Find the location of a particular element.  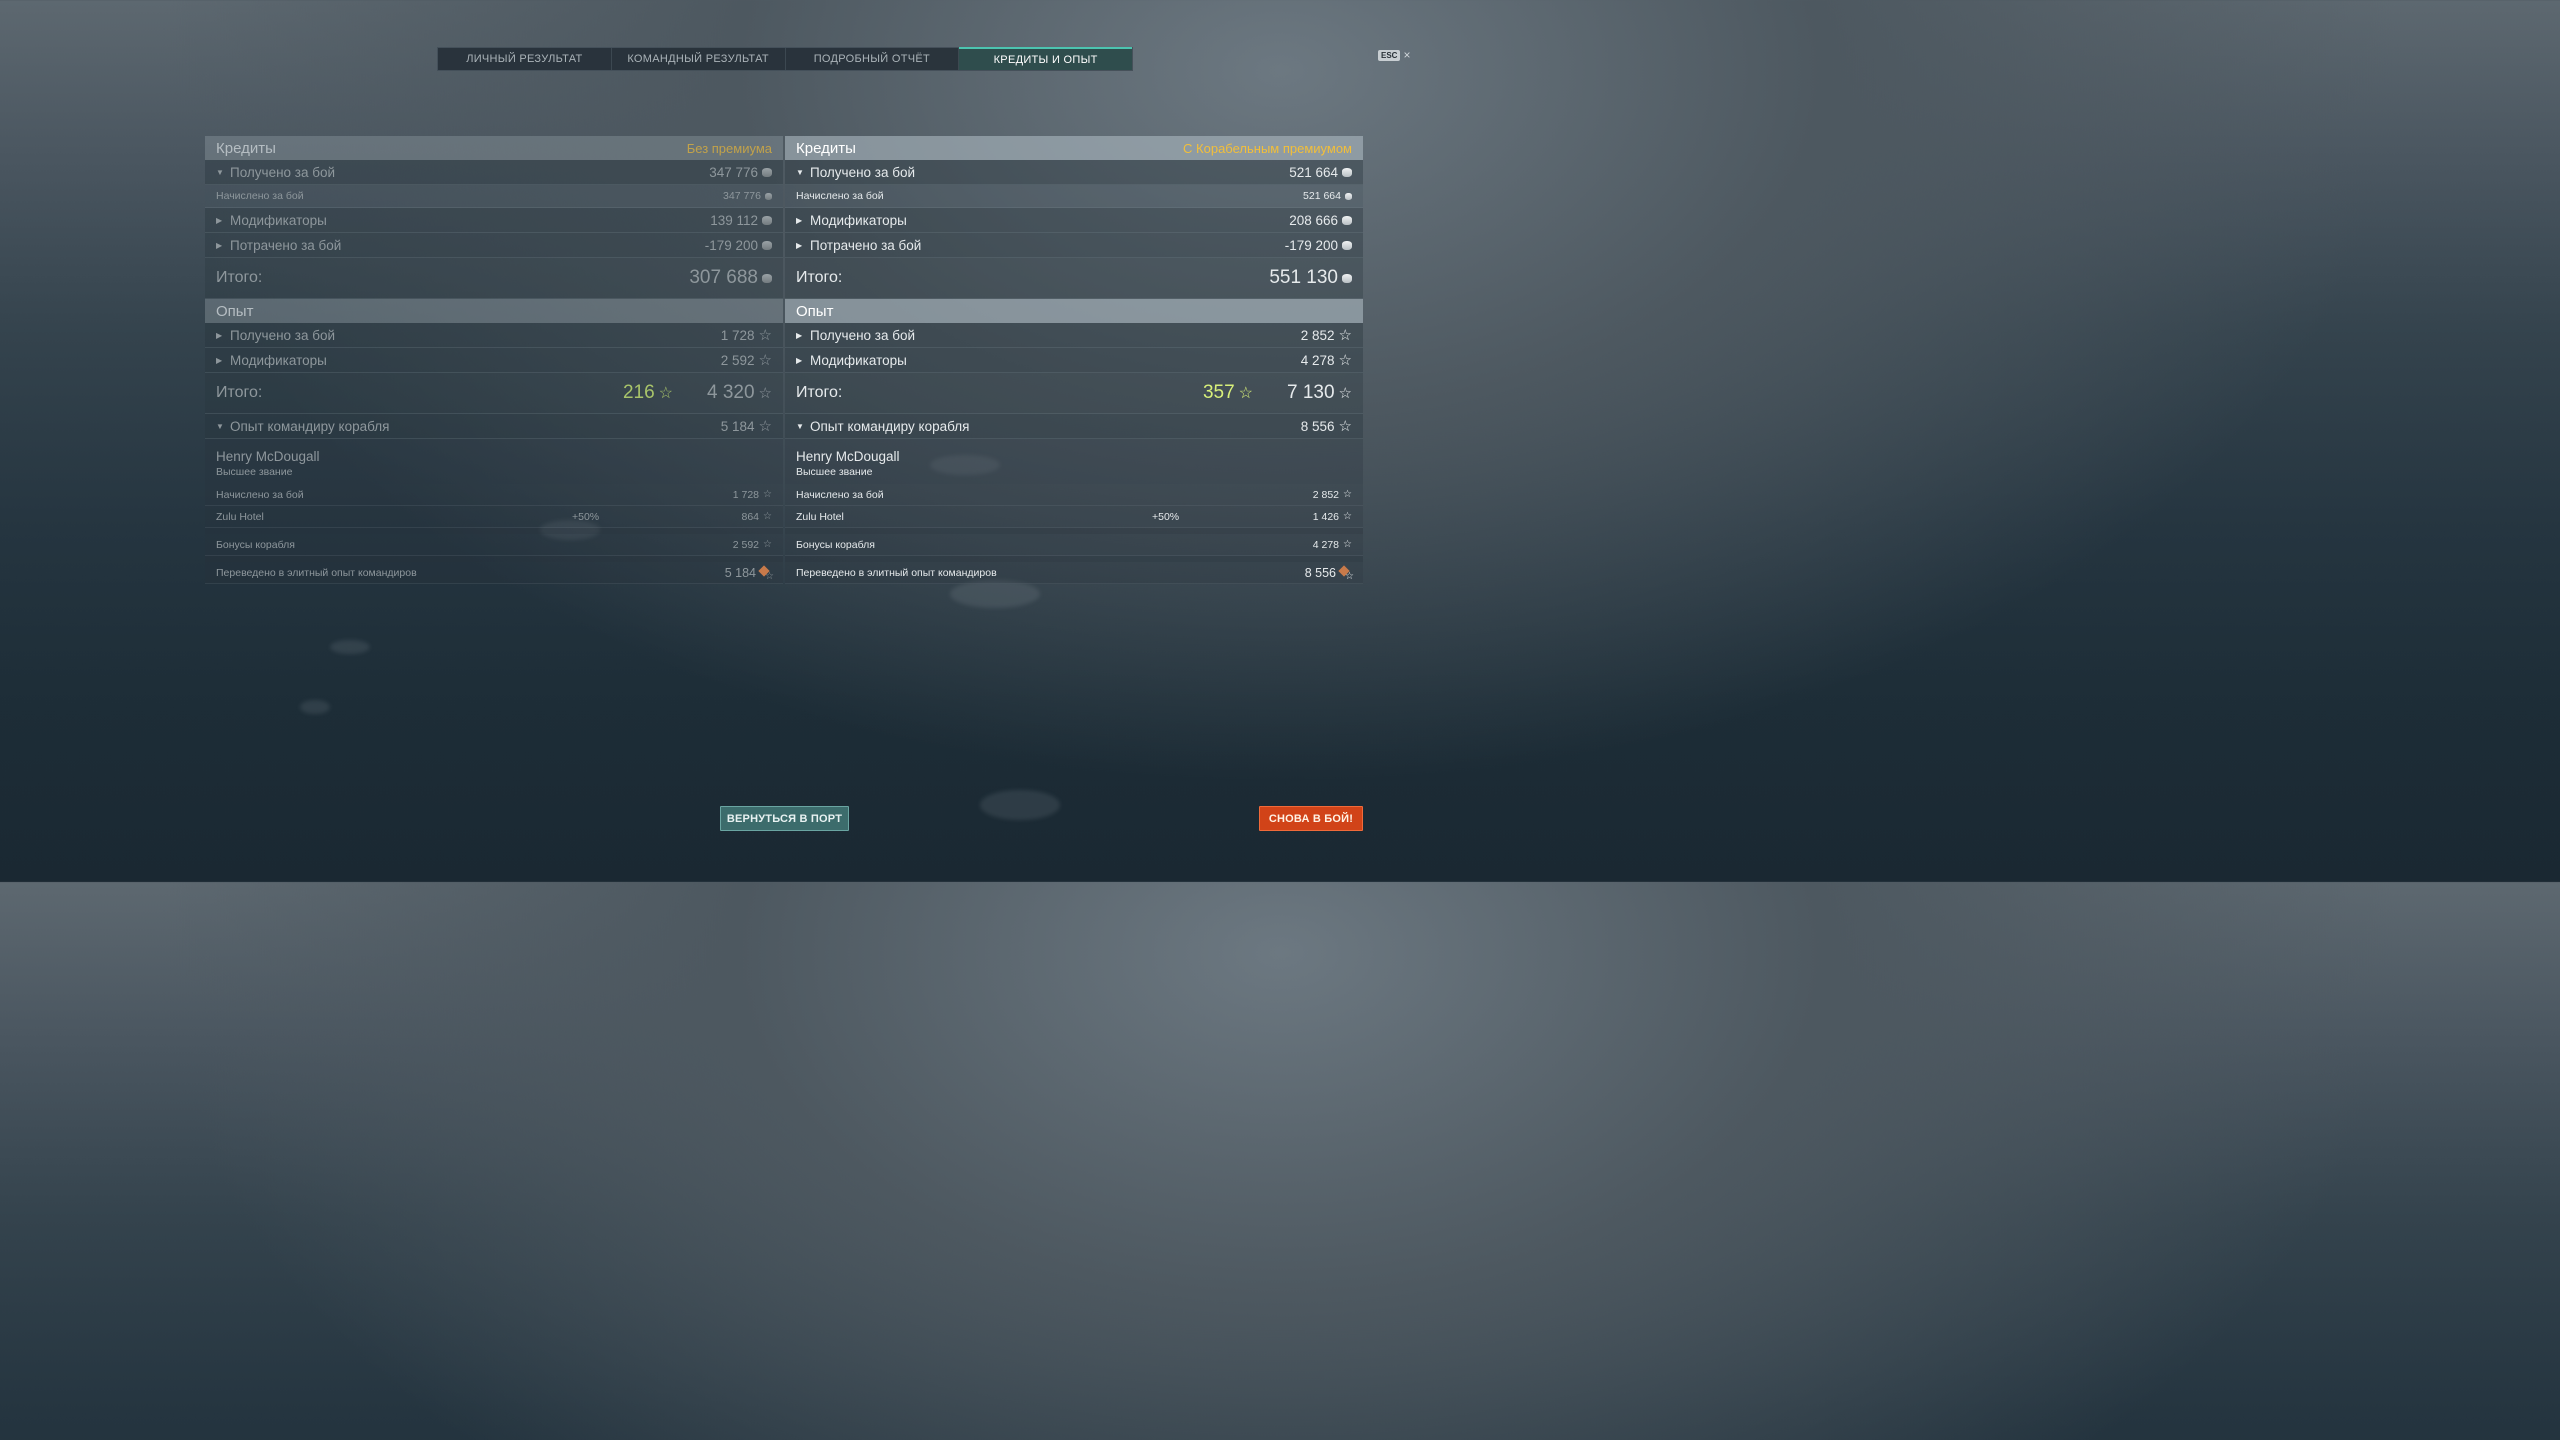

tab-team-result: КОМАНДНЫЙ РЕЗУЛЬТАТ is located at coordinates (699, 59).